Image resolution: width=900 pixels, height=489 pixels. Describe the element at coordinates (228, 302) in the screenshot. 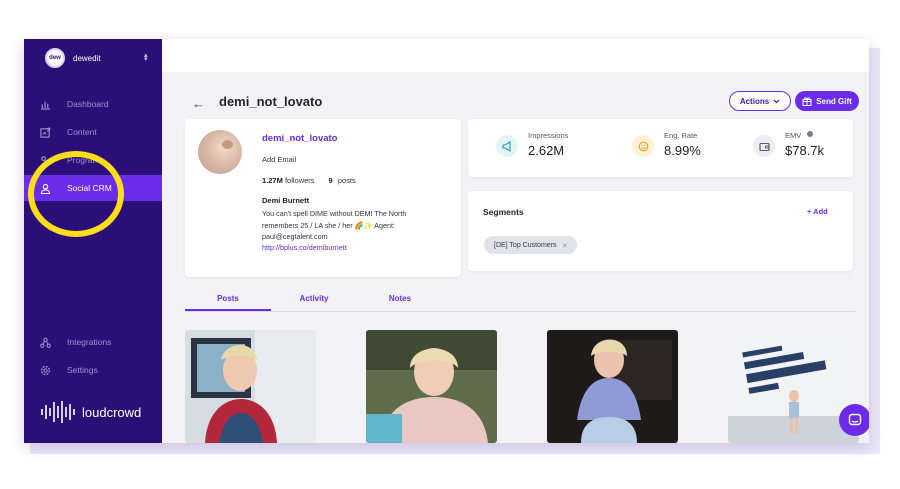

I see `tab-posts: Posts` at that location.